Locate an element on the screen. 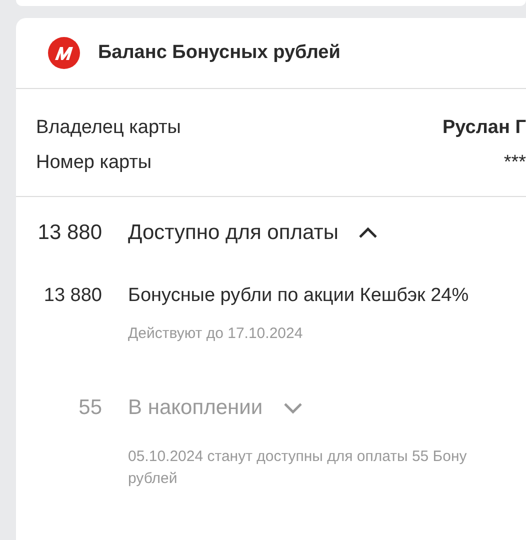 Image resolution: width=526 pixels, height=540 pixels. section-amount: 55 is located at coordinates (90, 408).